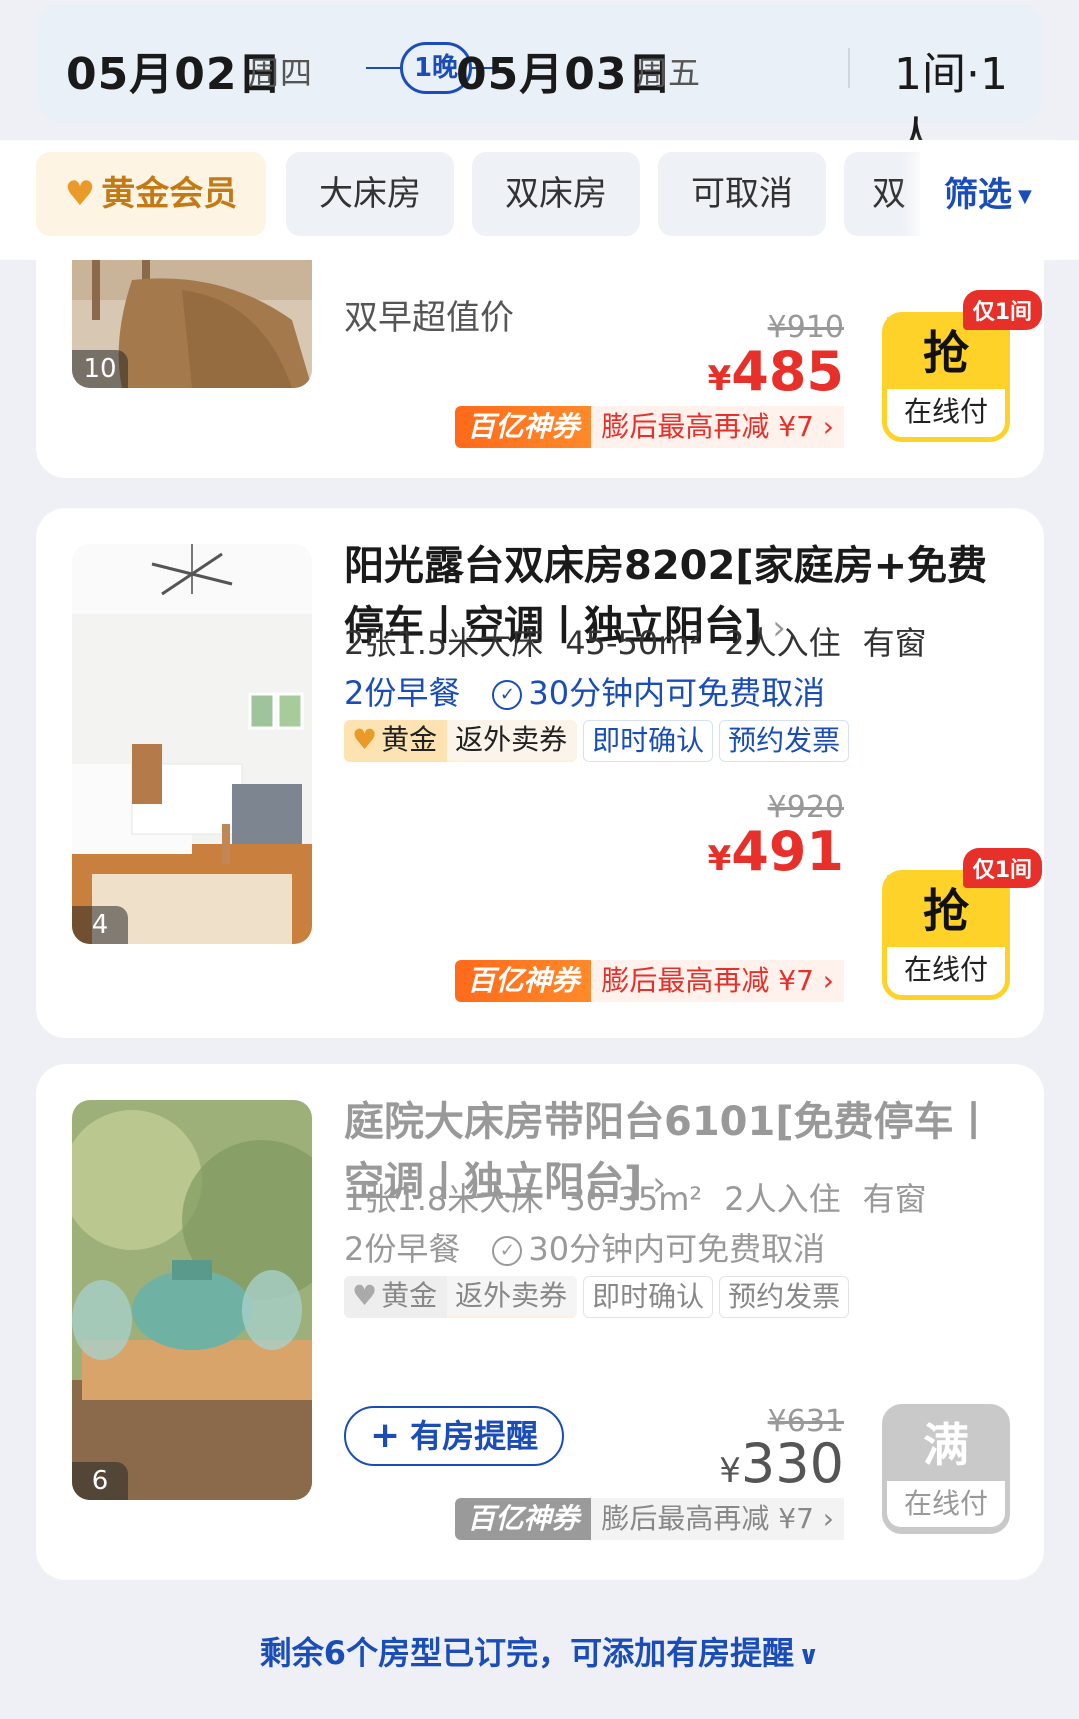 The image size is (1079, 1719). Describe the element at coordinates (792, 1463) in the screenshot. I see `price-value: 330` at that location.